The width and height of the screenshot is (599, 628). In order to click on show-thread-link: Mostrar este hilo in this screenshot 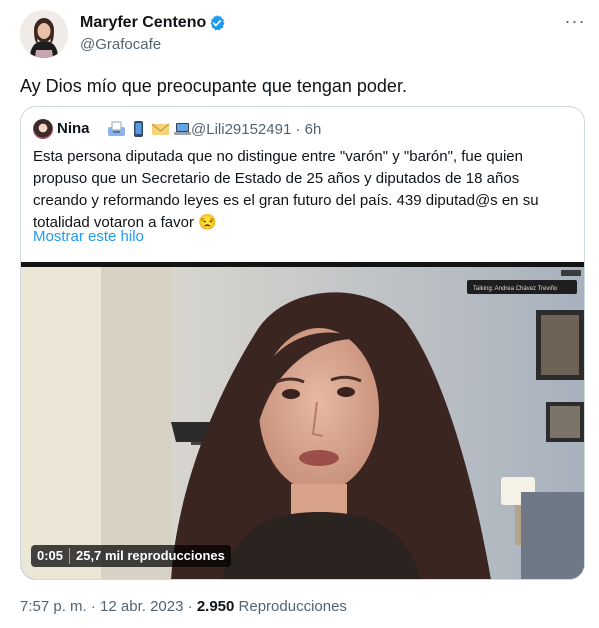, I will do `click(88, 236)`.